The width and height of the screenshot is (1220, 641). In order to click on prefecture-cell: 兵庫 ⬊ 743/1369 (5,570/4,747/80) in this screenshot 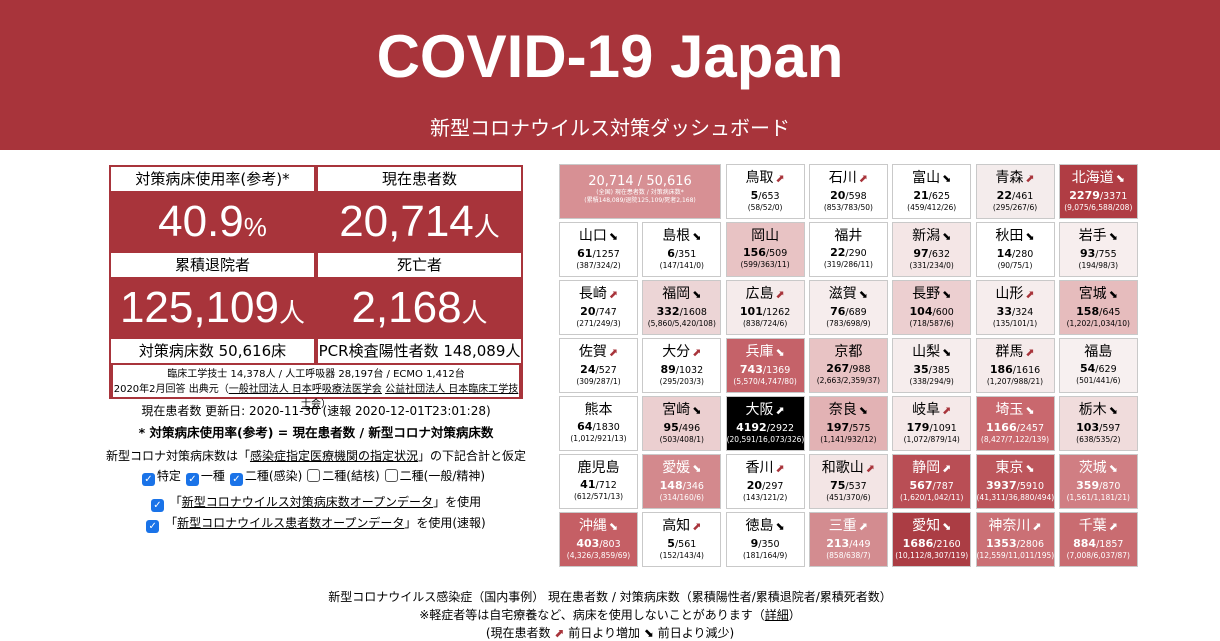, I will do `click(765, 365)`.